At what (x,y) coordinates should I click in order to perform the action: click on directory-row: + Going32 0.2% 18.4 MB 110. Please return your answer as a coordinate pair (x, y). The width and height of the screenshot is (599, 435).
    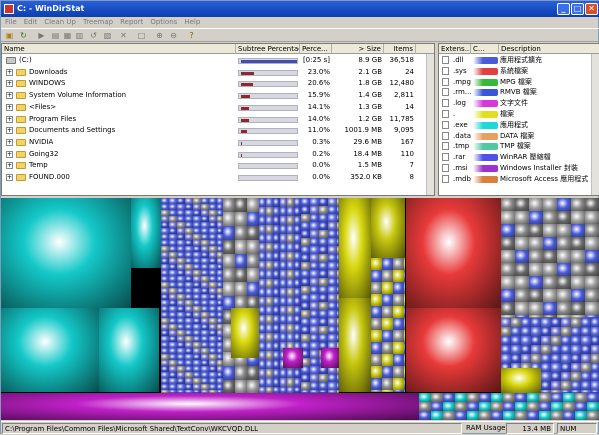
    Looking at the image, I should click on (218, 155).